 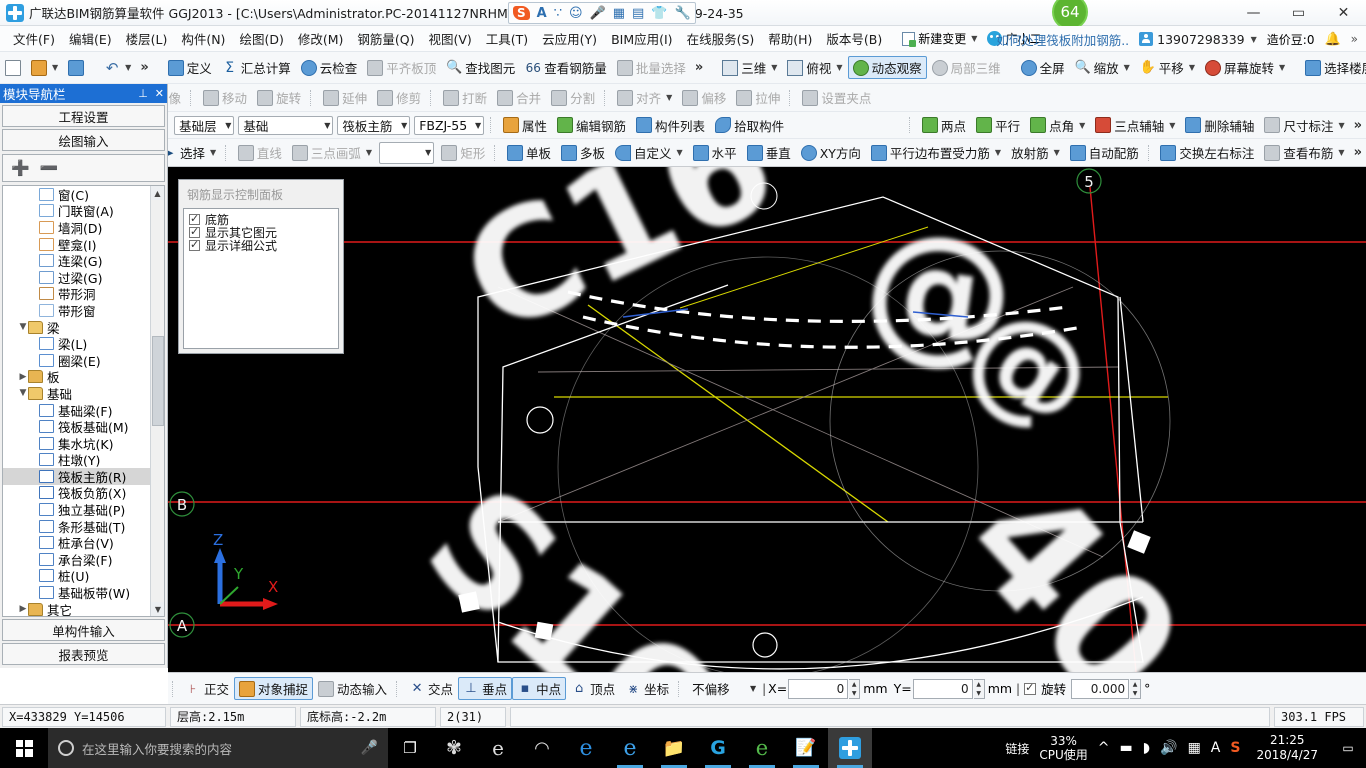 What do you see at coordinates (1253, 13) in the screenshot?
I see `minimize-button: —` at bounding box center [1253, 13].